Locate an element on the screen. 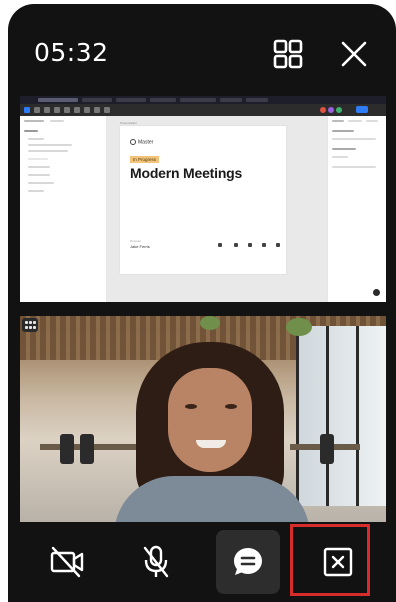  master-label: Master is located at coordinates (141, 142).